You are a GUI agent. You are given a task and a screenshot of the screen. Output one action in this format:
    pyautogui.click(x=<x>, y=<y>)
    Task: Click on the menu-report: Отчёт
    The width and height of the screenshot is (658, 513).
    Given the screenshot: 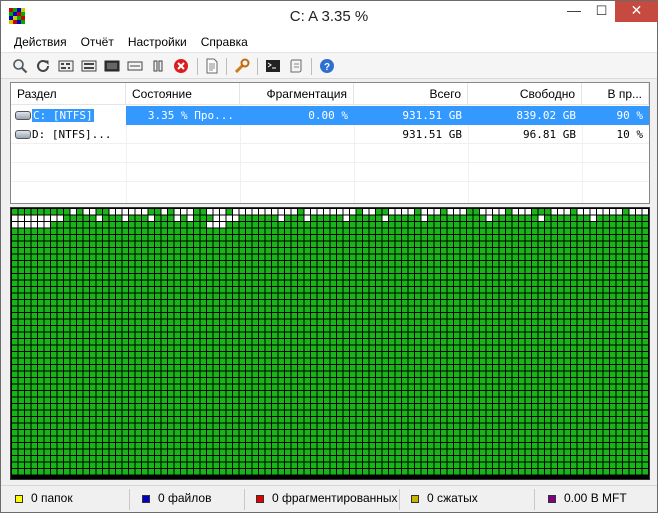 What is the action you would take?
    pyautogui.click(x=97, y=42)
    